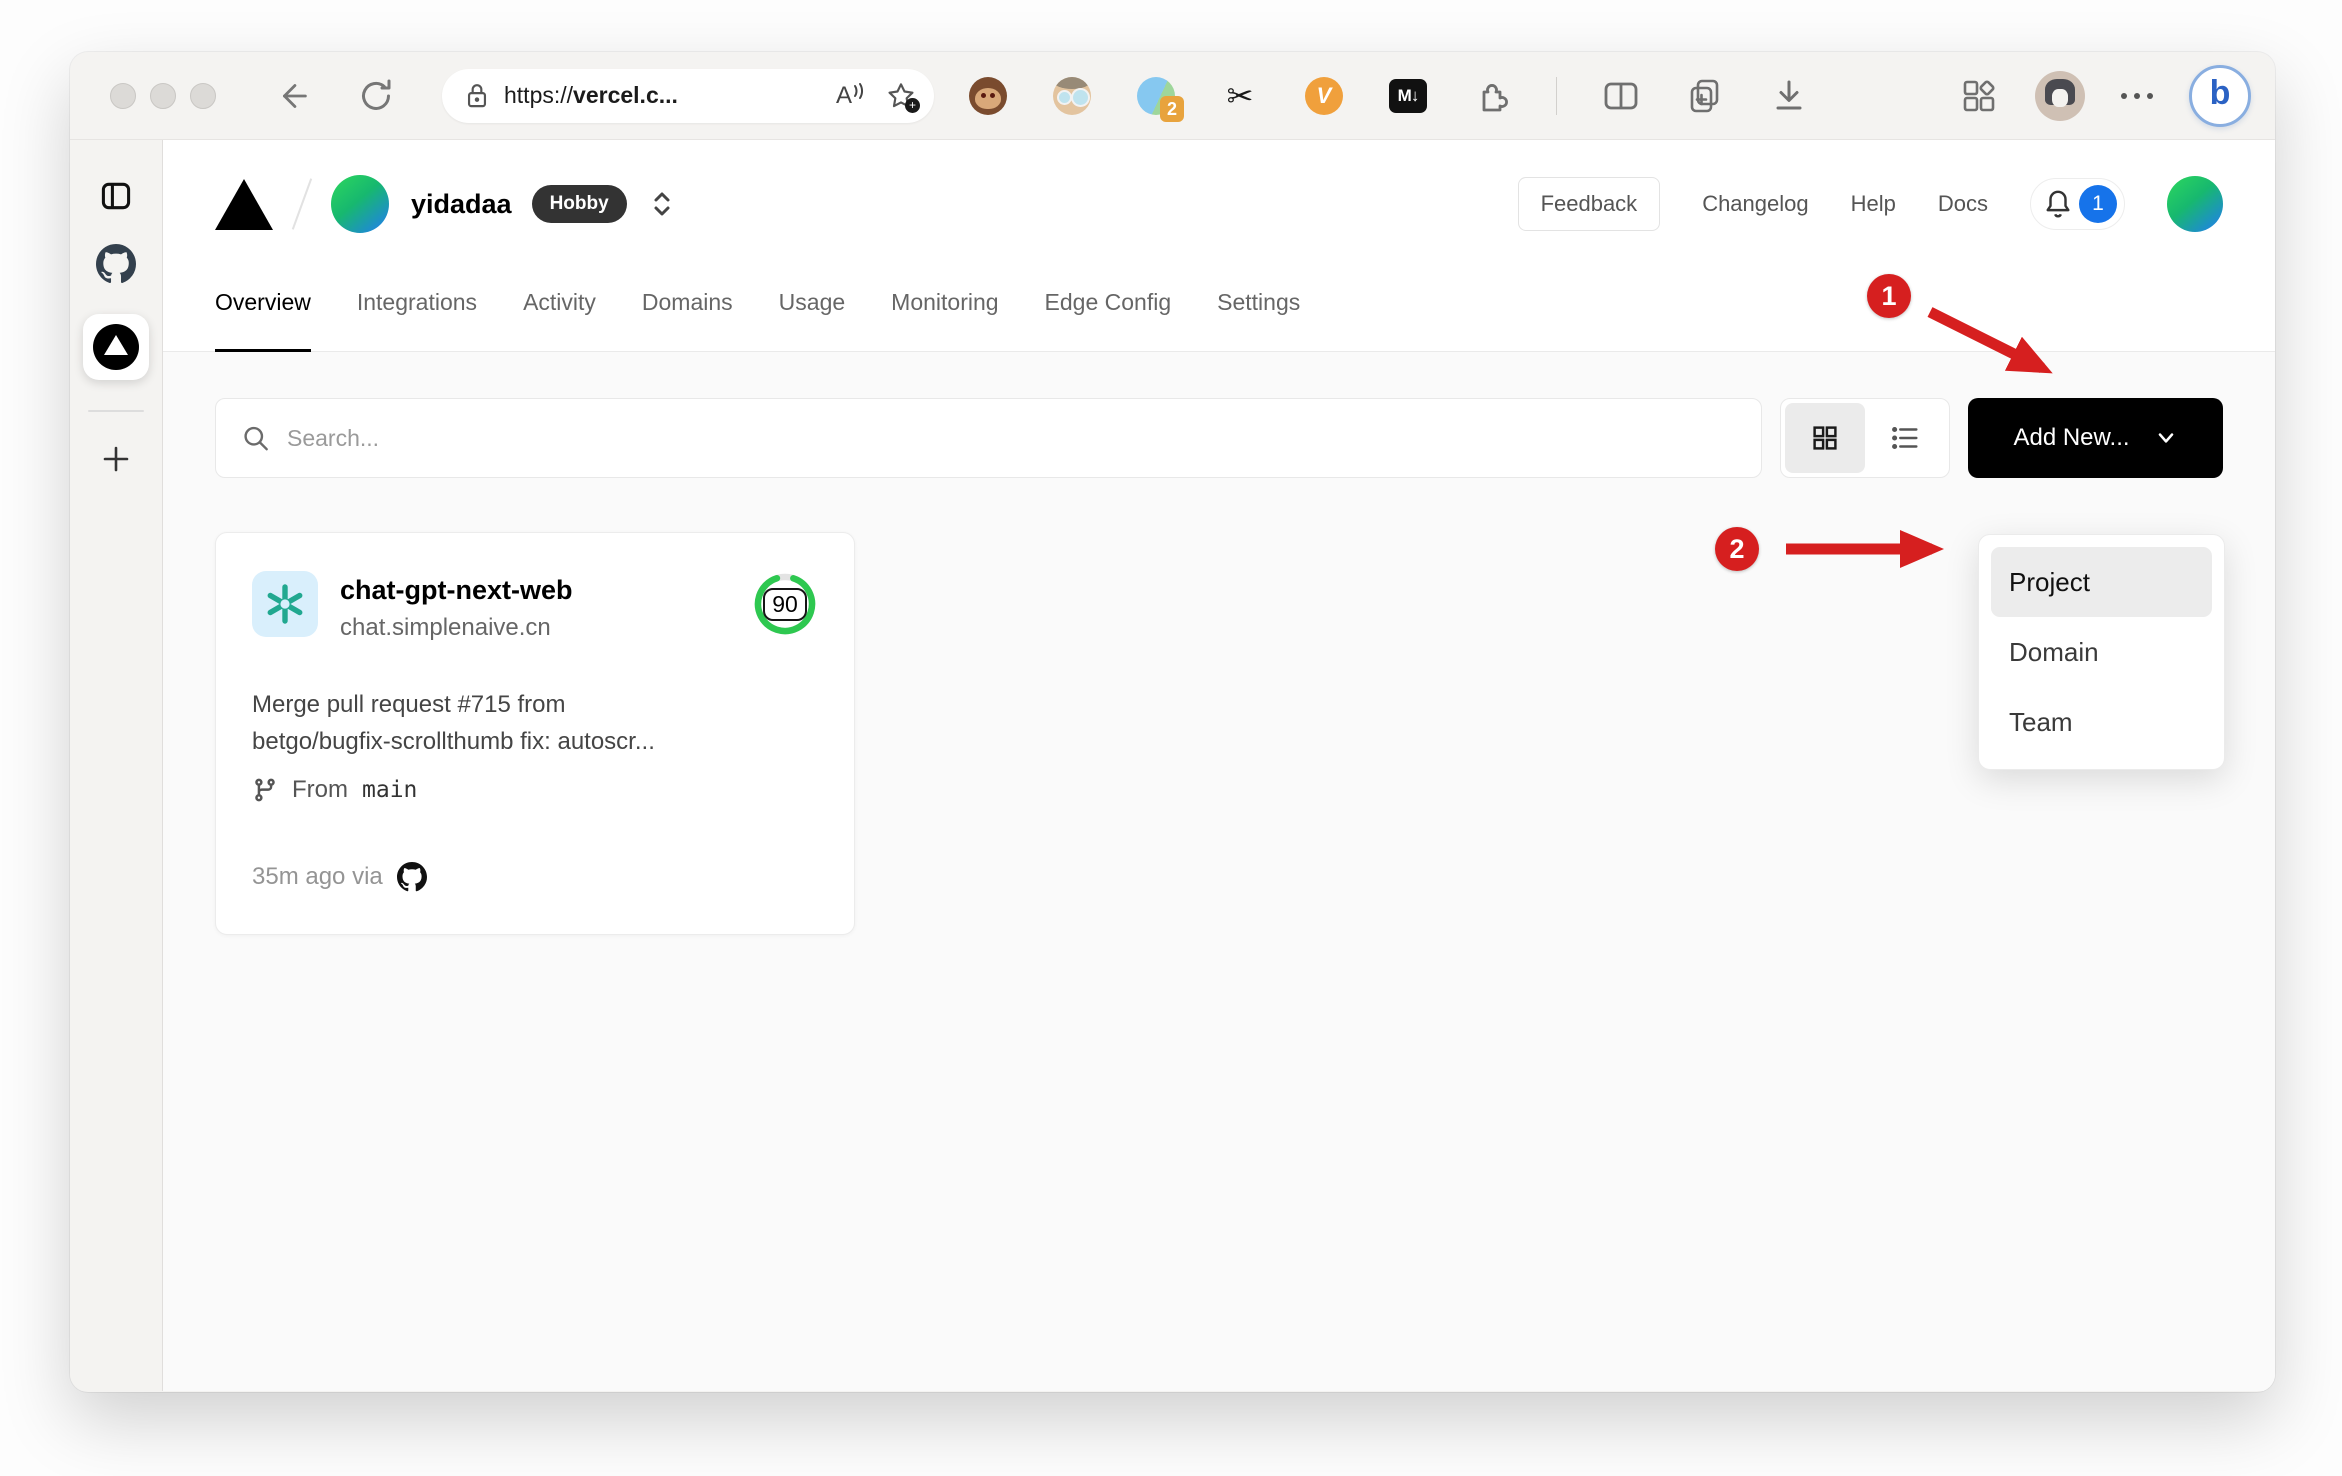 This screenshot has width=2342, height=1476. I want to click on sidebar-tab-vercel-active, so click(116, 347).